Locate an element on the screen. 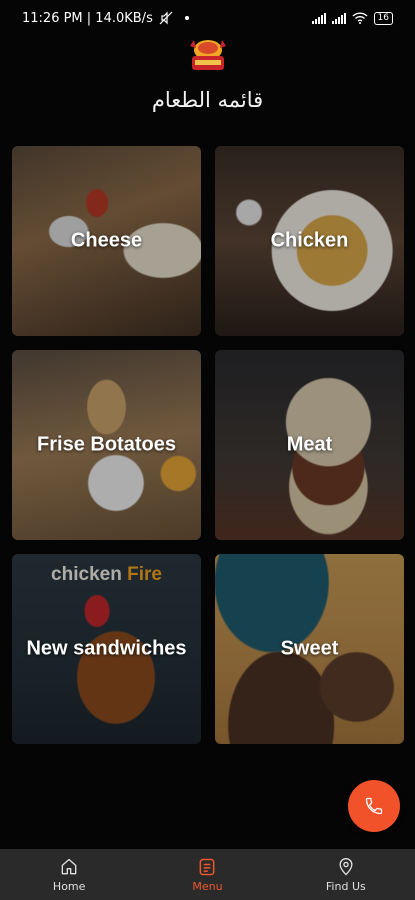  location-pin-icon is located at coordinates (346, 866).